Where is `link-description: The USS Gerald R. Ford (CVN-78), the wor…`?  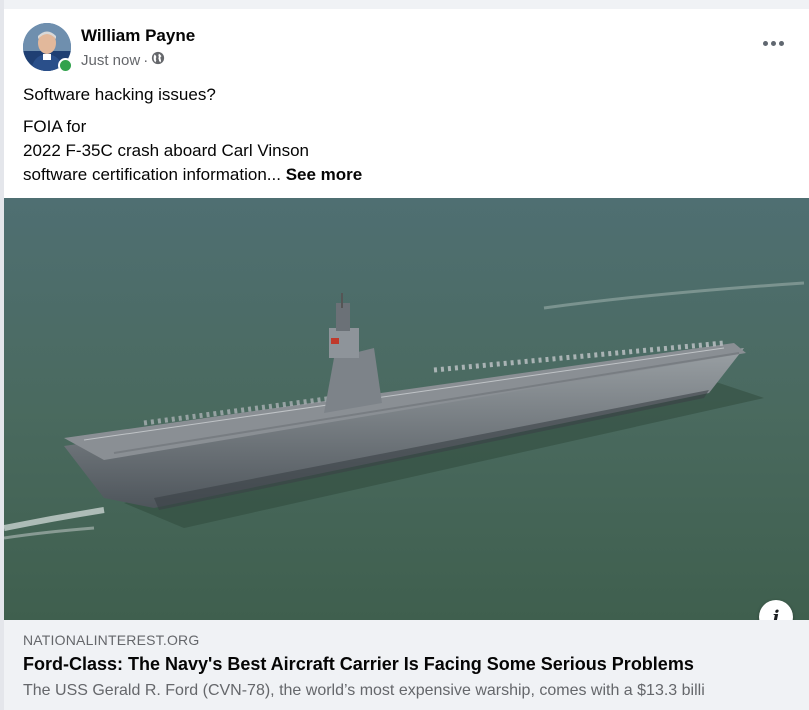 link-description: The USS Gerald R. Ford (CVN-78), the wor… is located at coordinates (364, 690).